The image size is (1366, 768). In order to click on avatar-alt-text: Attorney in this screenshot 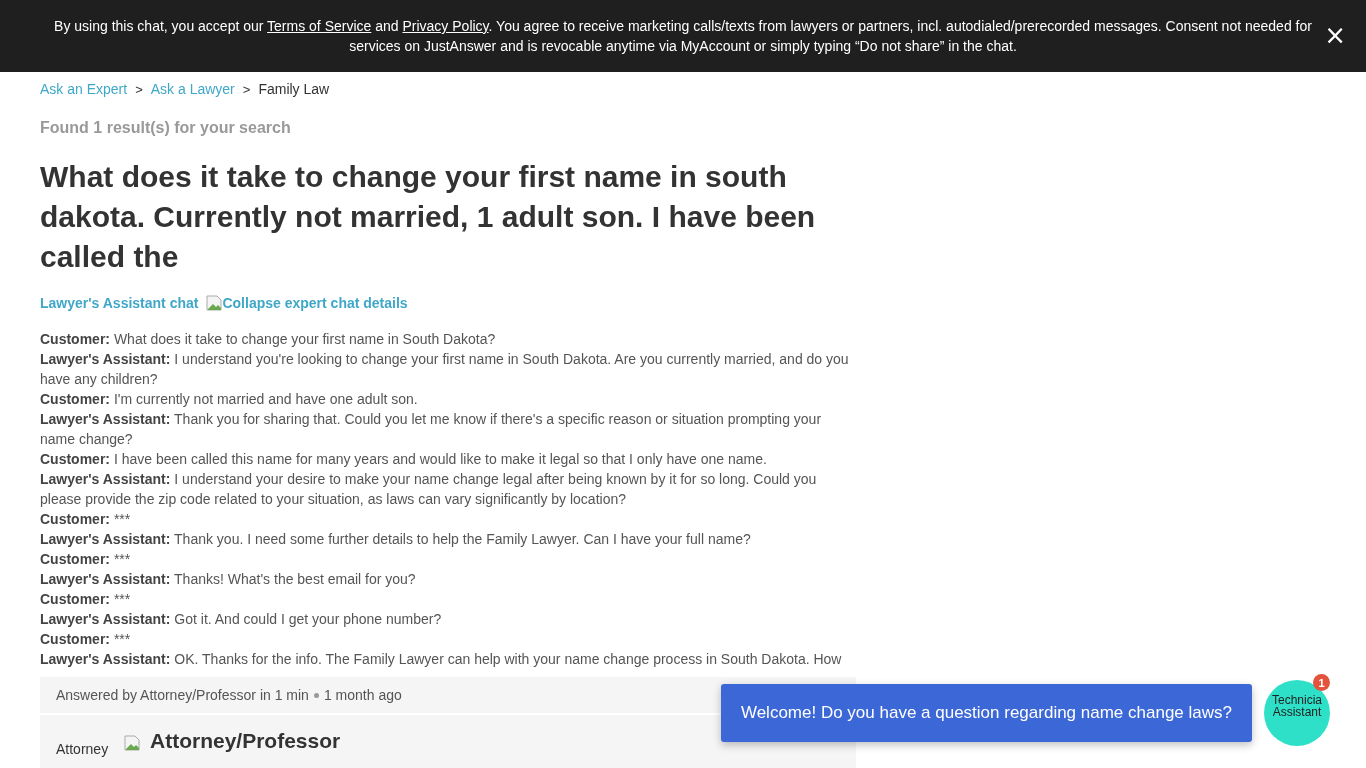, I will do `click(83, 749)`.